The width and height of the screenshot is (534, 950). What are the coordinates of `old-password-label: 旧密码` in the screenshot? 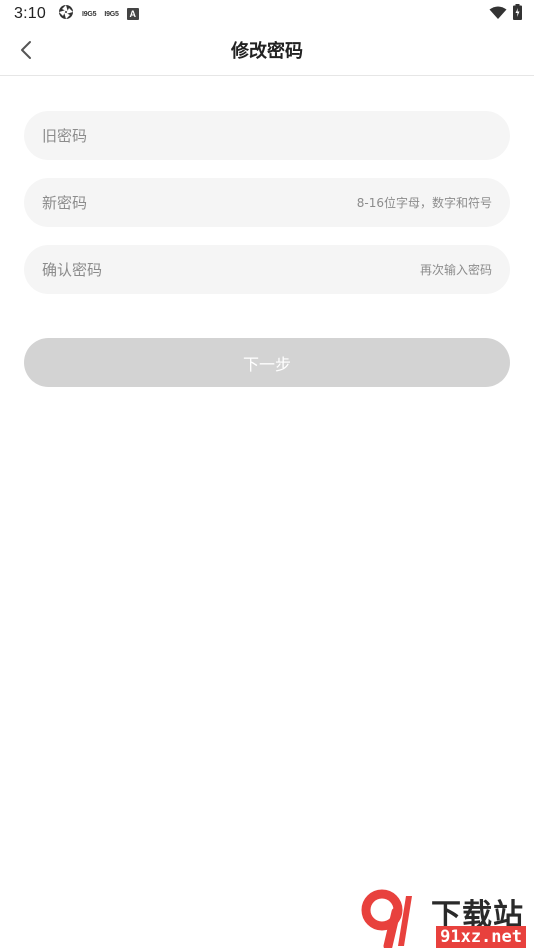 It's located at (65, 136).